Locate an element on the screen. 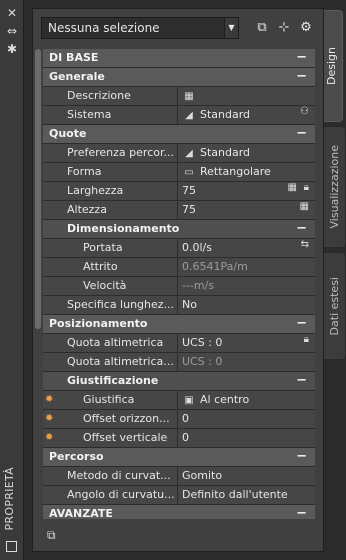  subcategory-dimensionamento: Dimensionamento − is located at coordinates (179, 229).